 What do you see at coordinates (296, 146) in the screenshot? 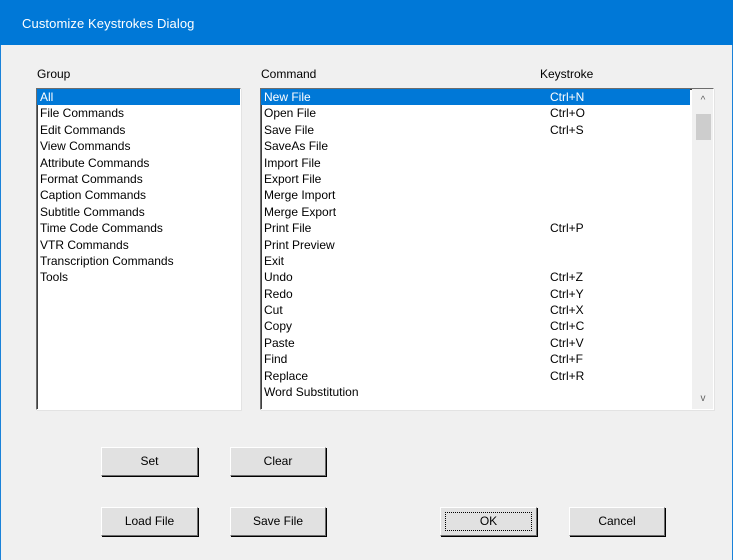
I see `command-name: SaveAs File` at bounding box center [296, 146].